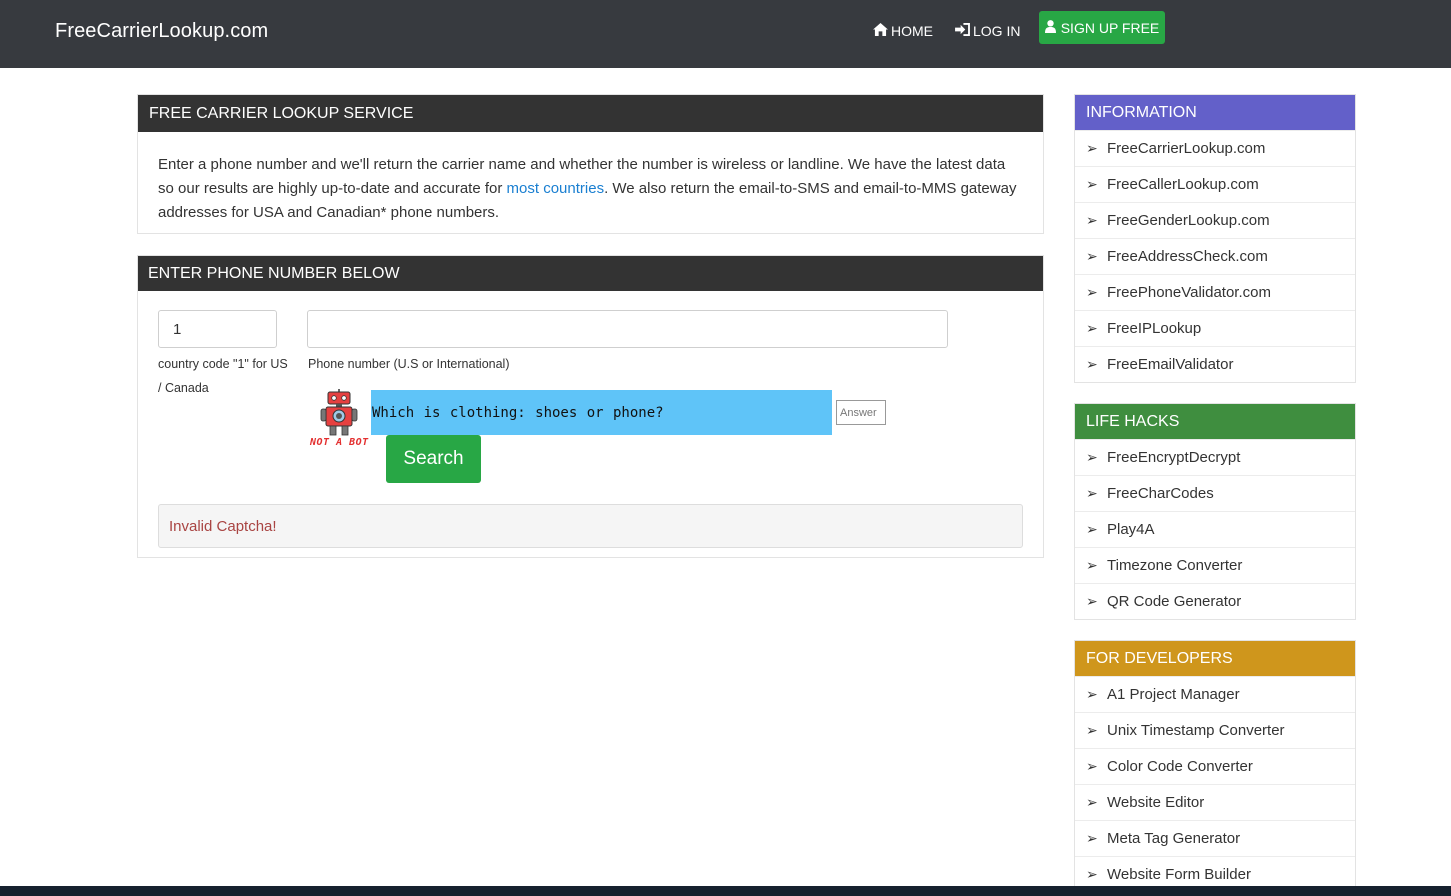 The height and width of the screenshot is (896, 1451). Describe the element at coordinates (725, 891) in the screenshot. I see `page-bottom-strip` at that location.